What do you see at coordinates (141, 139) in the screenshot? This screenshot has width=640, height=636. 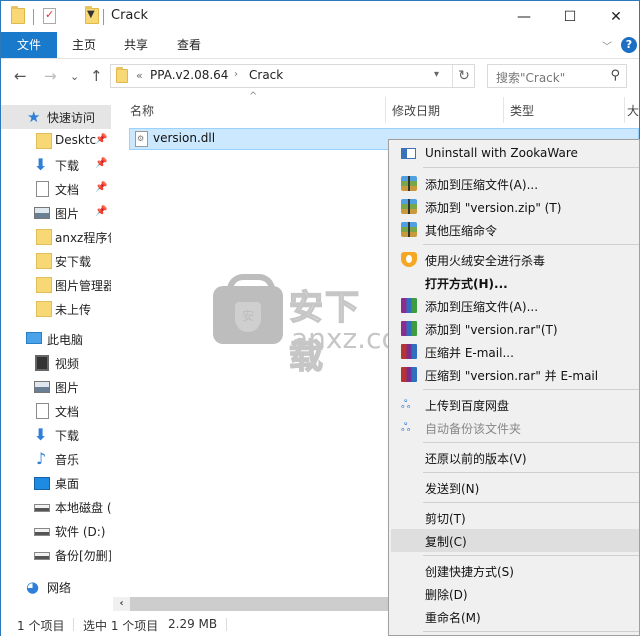 I see `dll-file-icon` at bounding box center [141, 139].